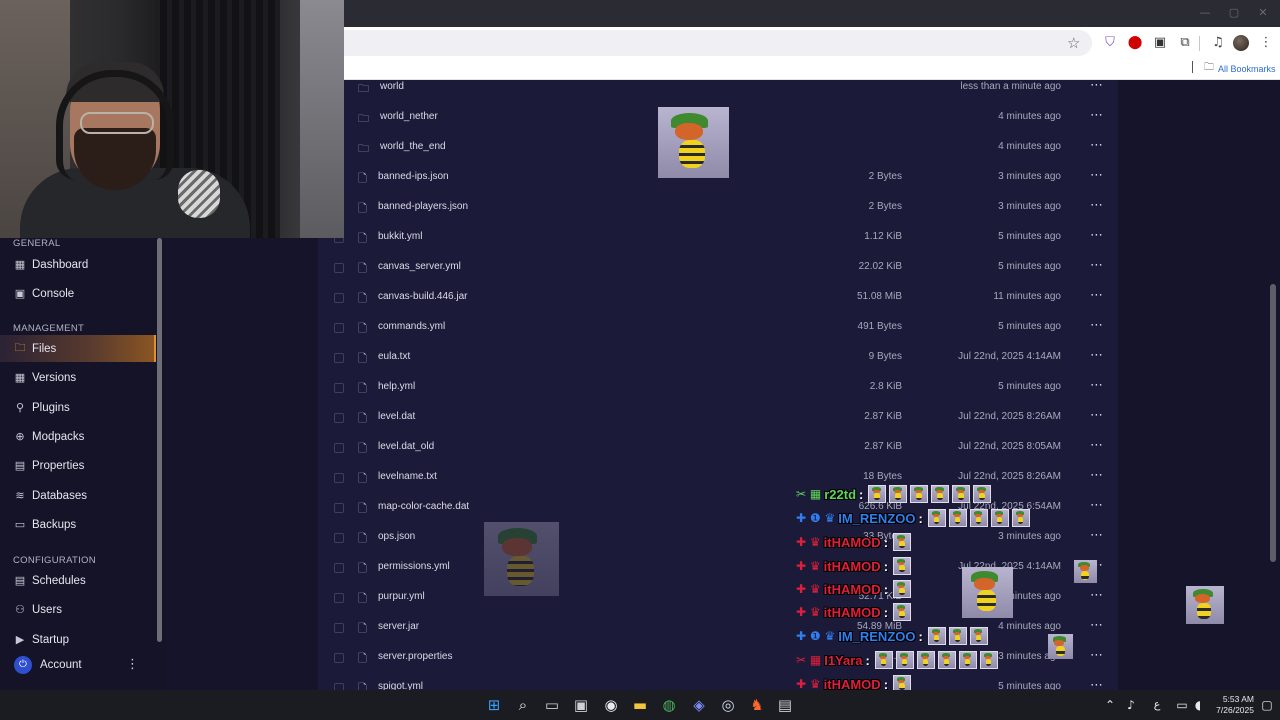  Describe the element at coordinates (611, 705) in the screenshot. I see `obs-icon: ◉` at that location.